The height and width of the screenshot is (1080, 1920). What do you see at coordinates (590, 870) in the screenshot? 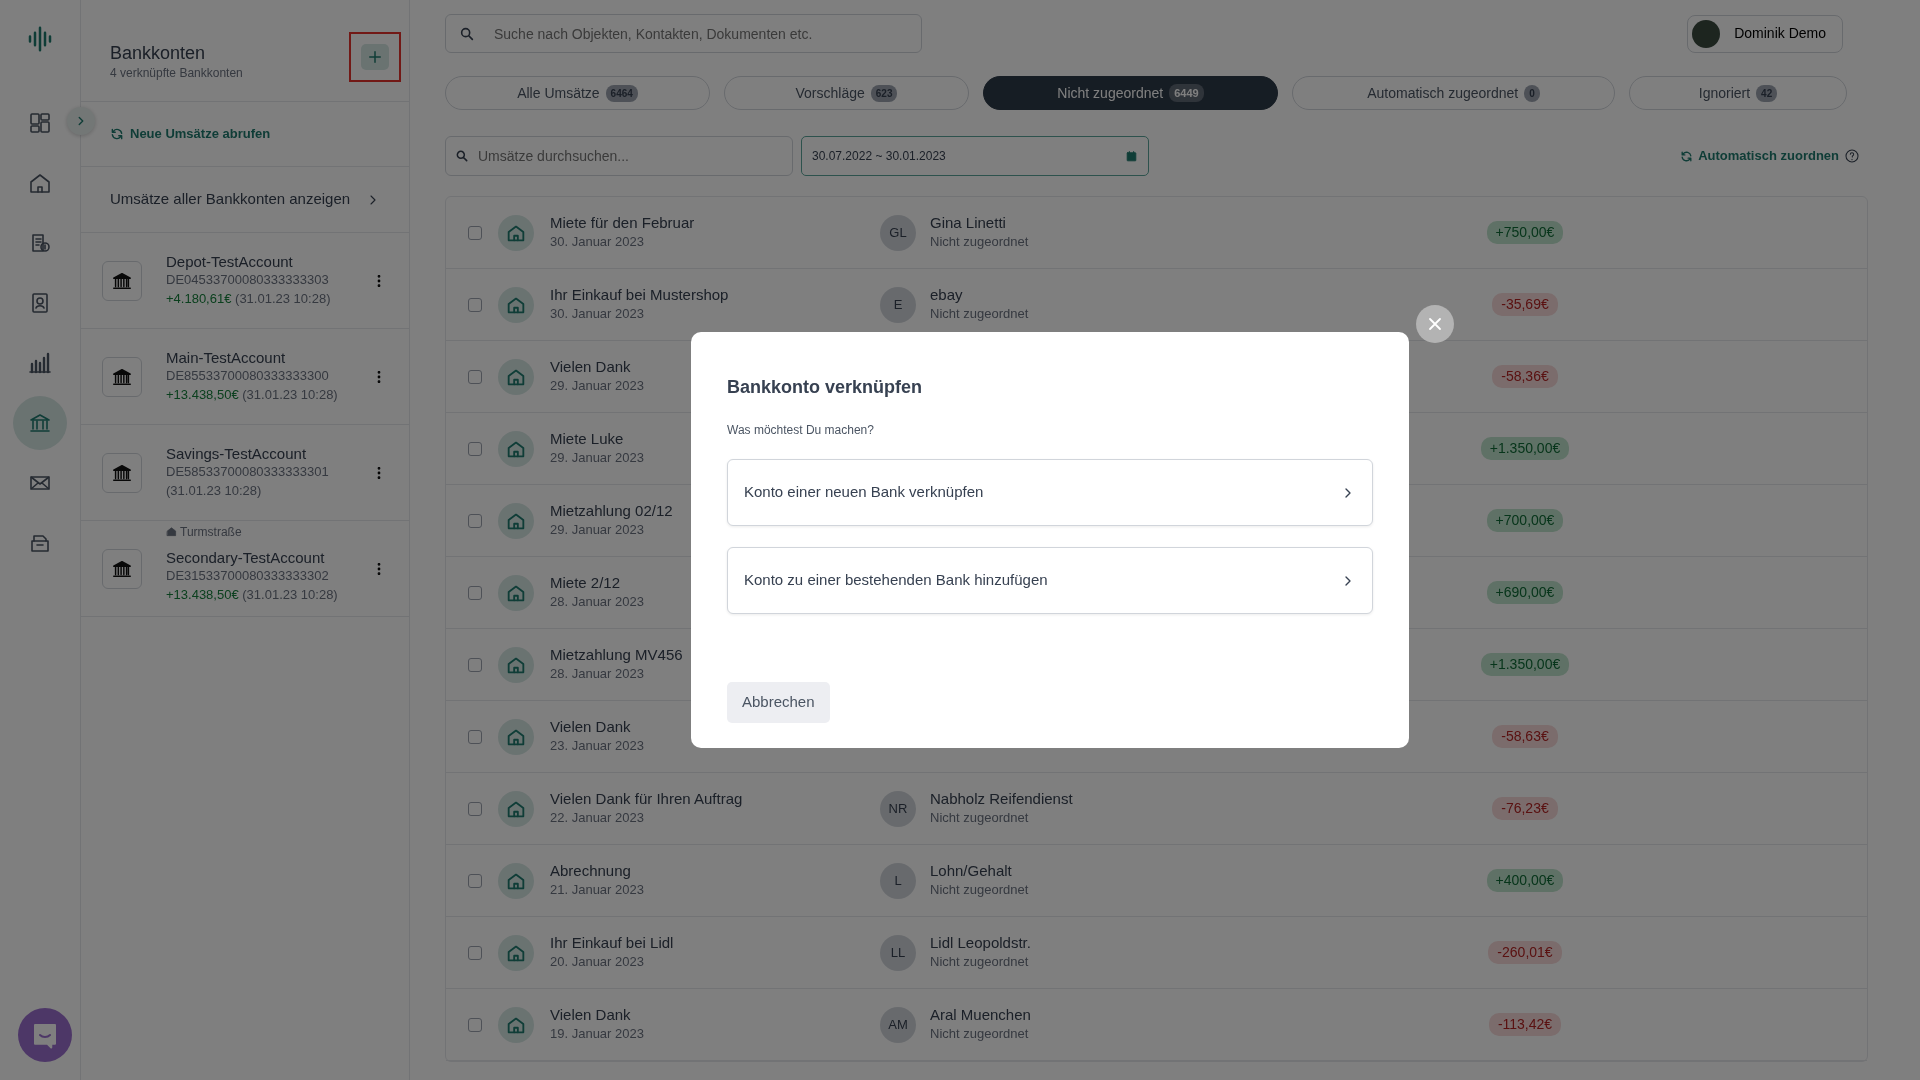
I see `transaction-title: Abrechnung` at bounding box center [590, 870].